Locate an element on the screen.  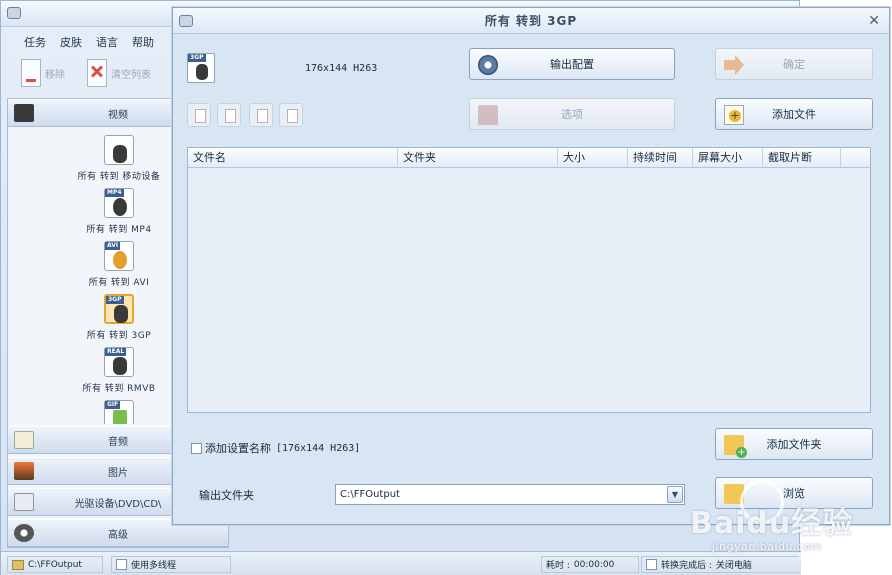
column-screen-size: 屏幕大小 is located at coordinates (728, 158).